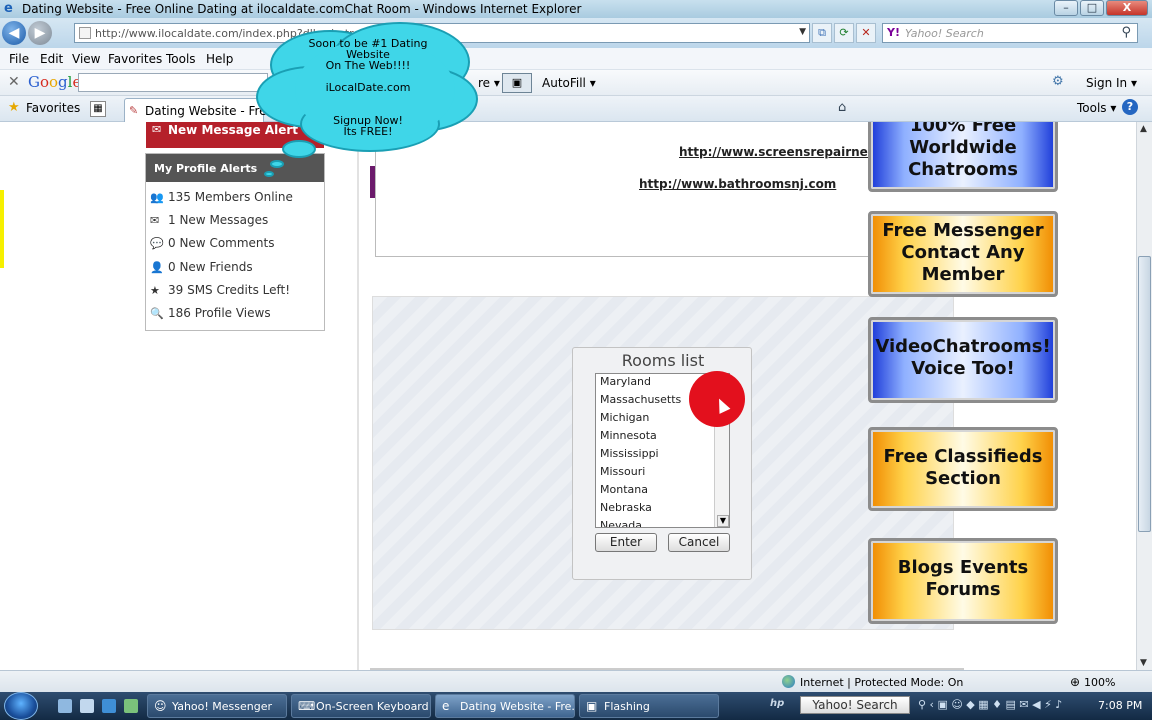 This screenshot has width=1152, height=720. What do you see at coordinates (2, 229) in the screenshot?
I see `yellow-marker` at bounding box center [2, 229].